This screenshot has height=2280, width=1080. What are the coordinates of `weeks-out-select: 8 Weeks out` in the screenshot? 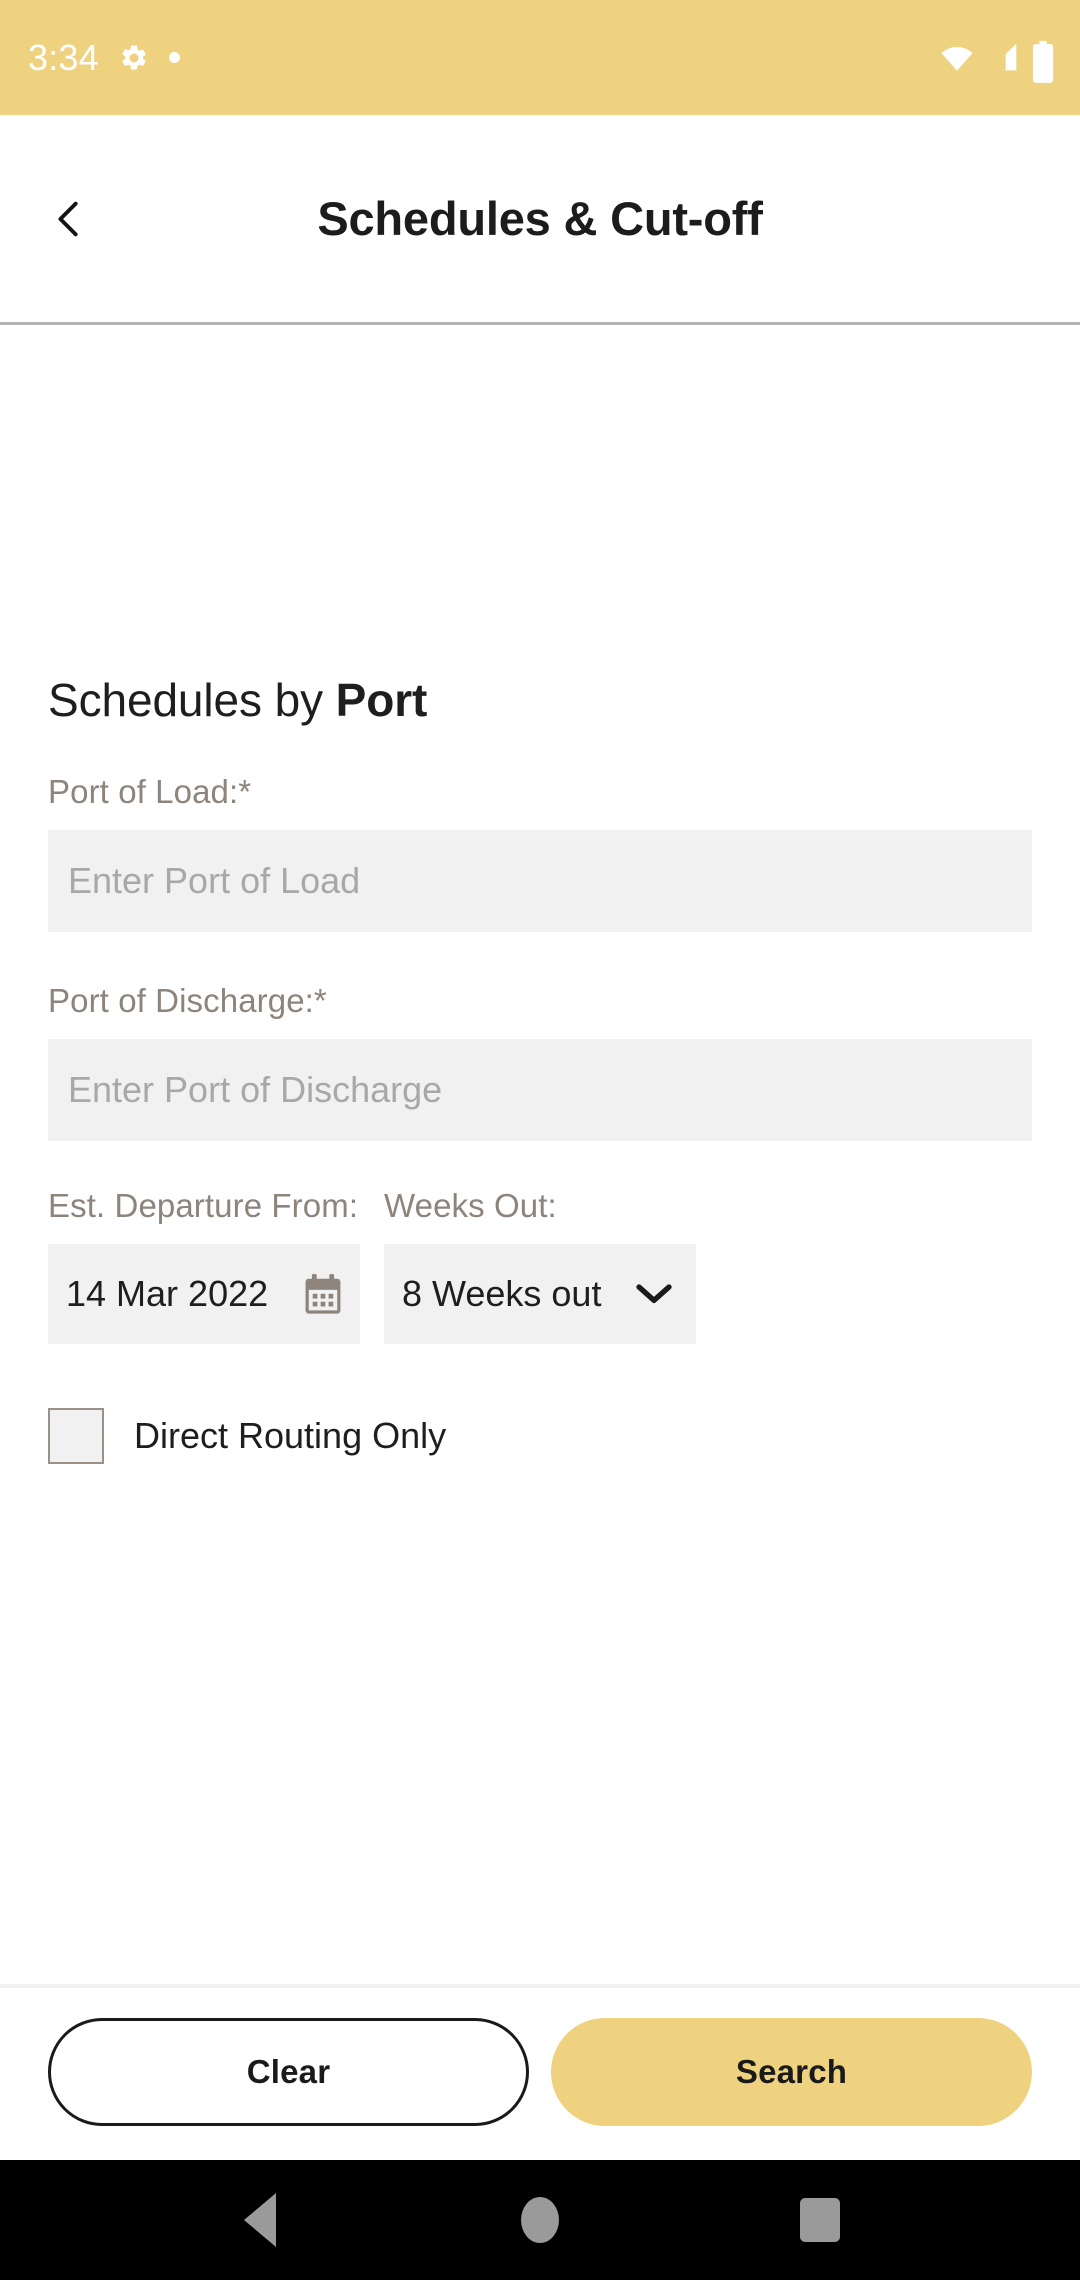 It's located at (540, 1294).